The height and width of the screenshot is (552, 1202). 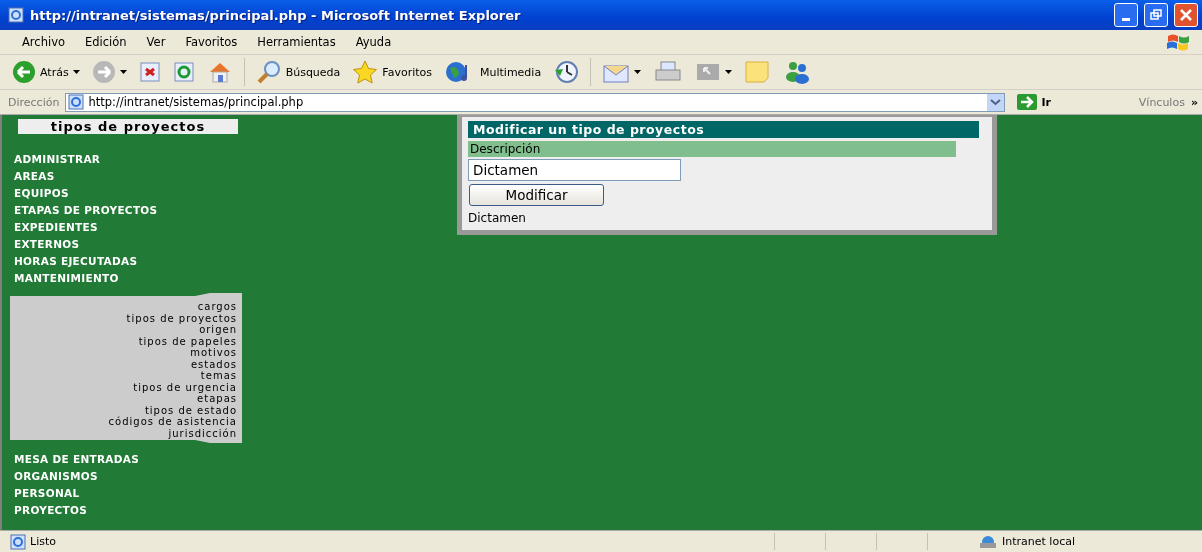 I want to click on window-icon, so click(x=708, y=72).